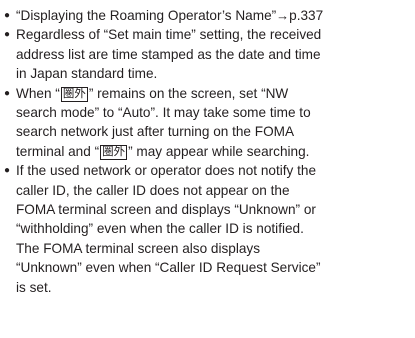 The width and height of the screenshot is (415, 338). I want to click on note-line-segment: ” remains on the screen, set “NW, so click(188, 93).